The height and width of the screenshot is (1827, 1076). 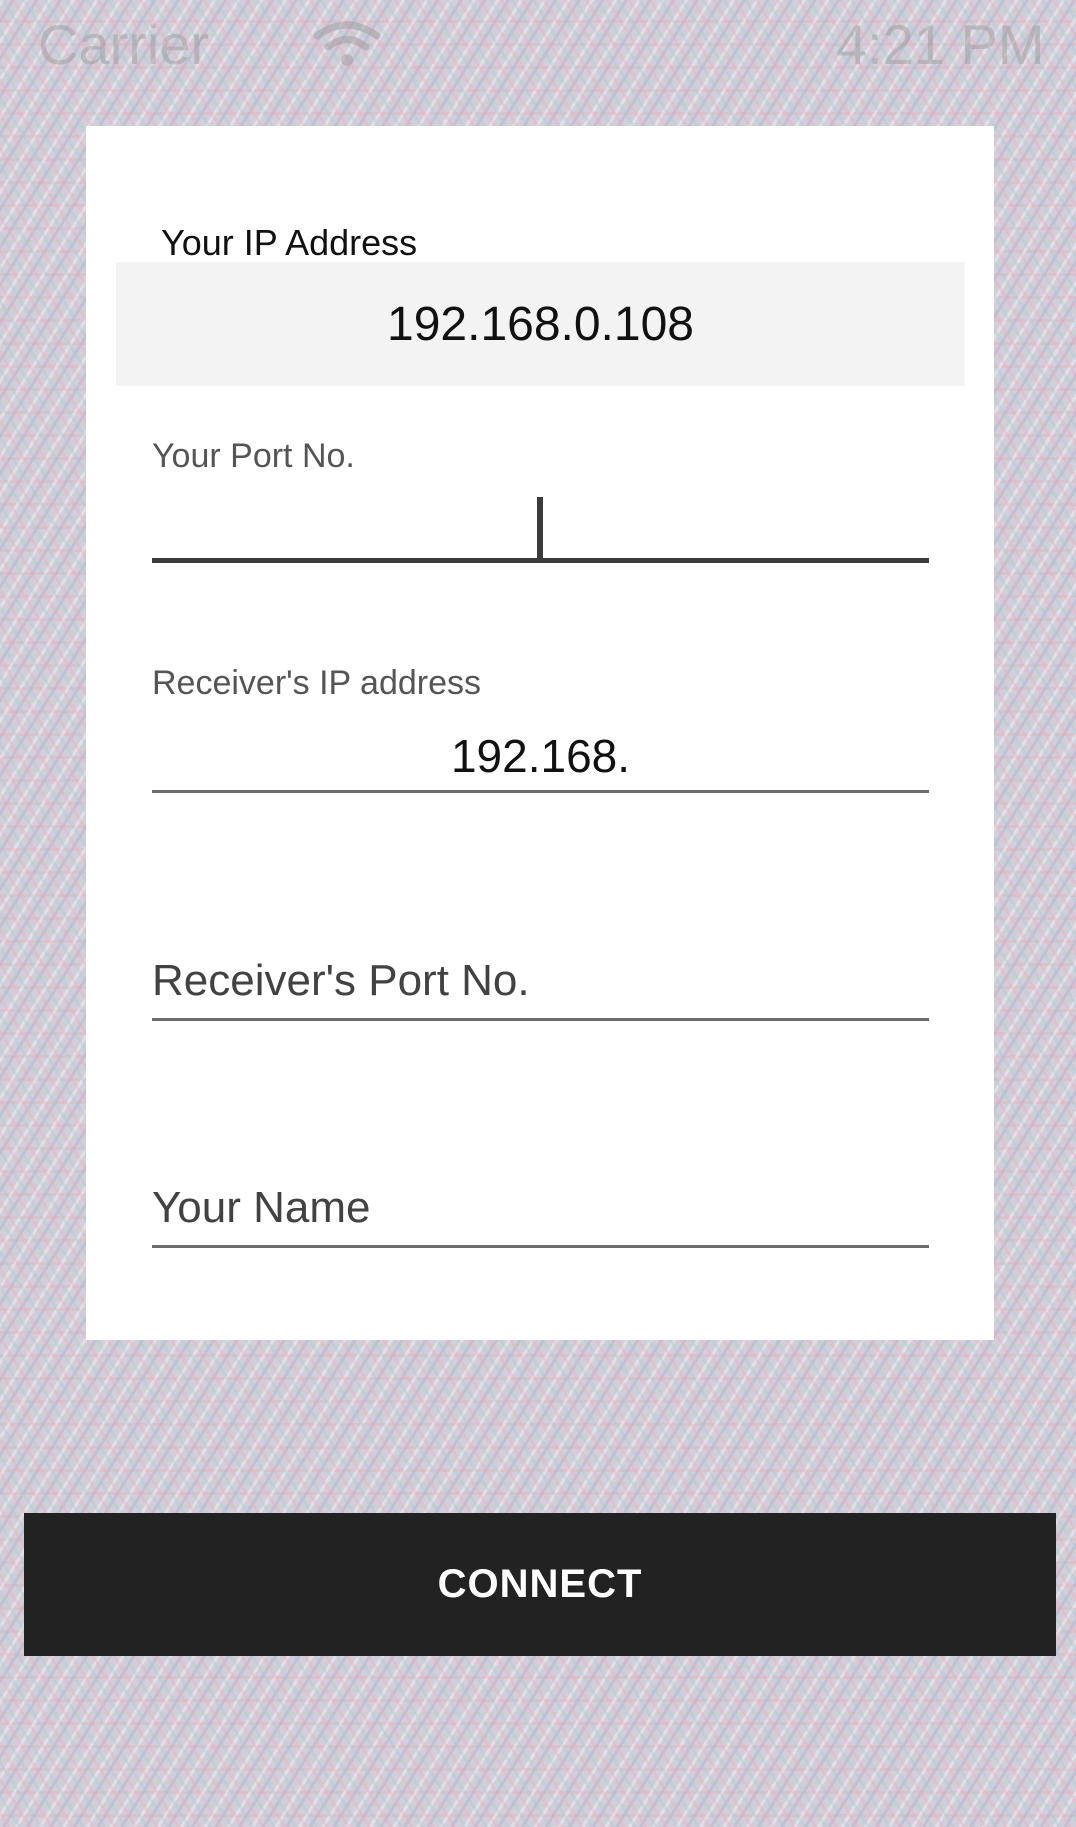 What do you see at coordinates (261, 1207) in the screenshot?
I see `your-name-placeholder: Your Name` at bounding box center [261, 1207].